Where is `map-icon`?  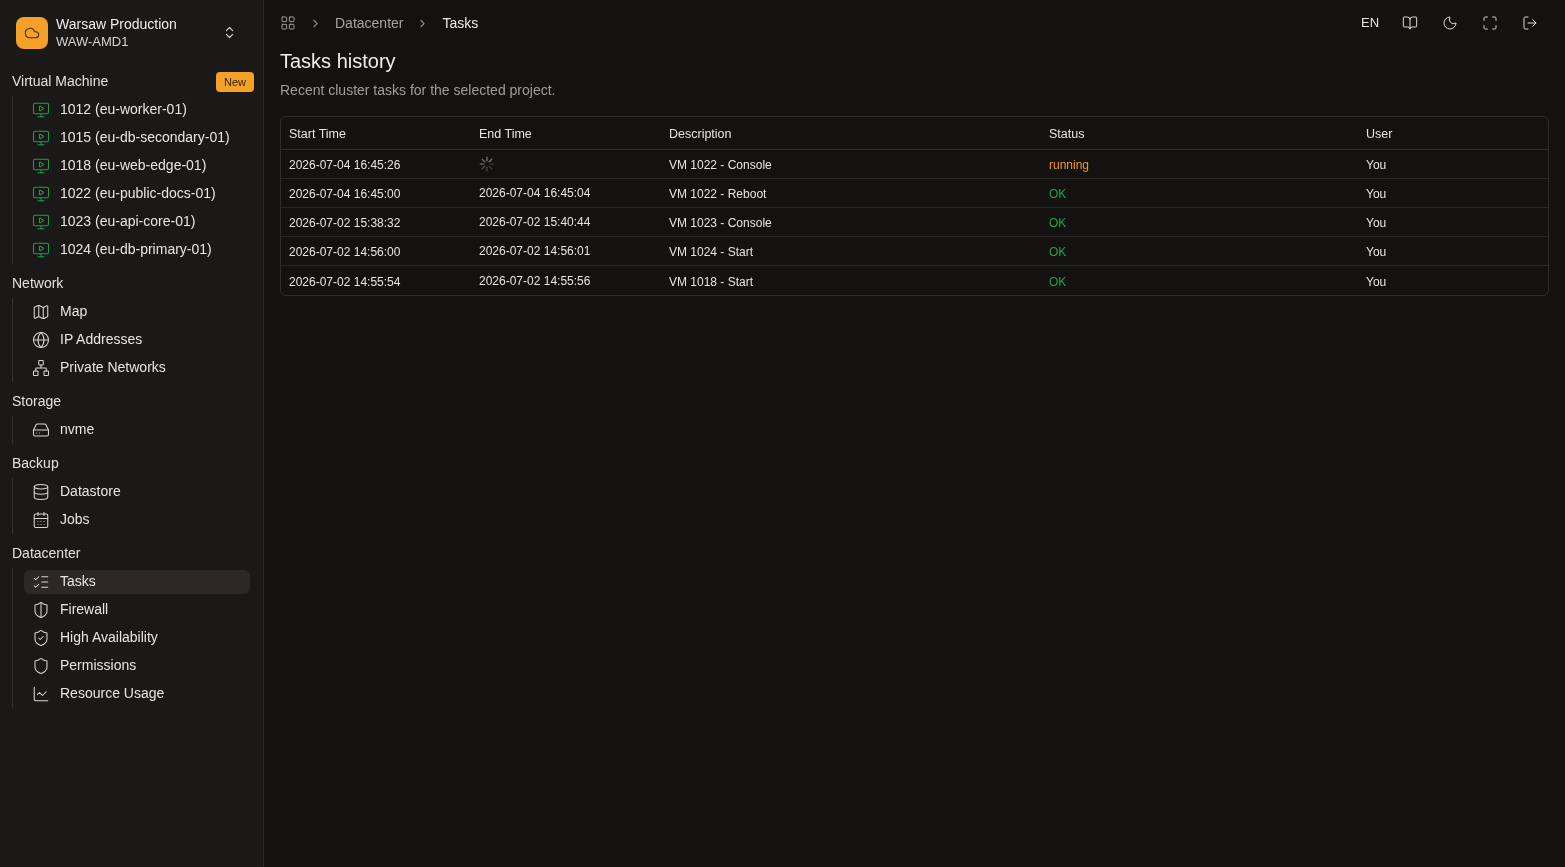
map-icon is located at coordinates (41, 311).